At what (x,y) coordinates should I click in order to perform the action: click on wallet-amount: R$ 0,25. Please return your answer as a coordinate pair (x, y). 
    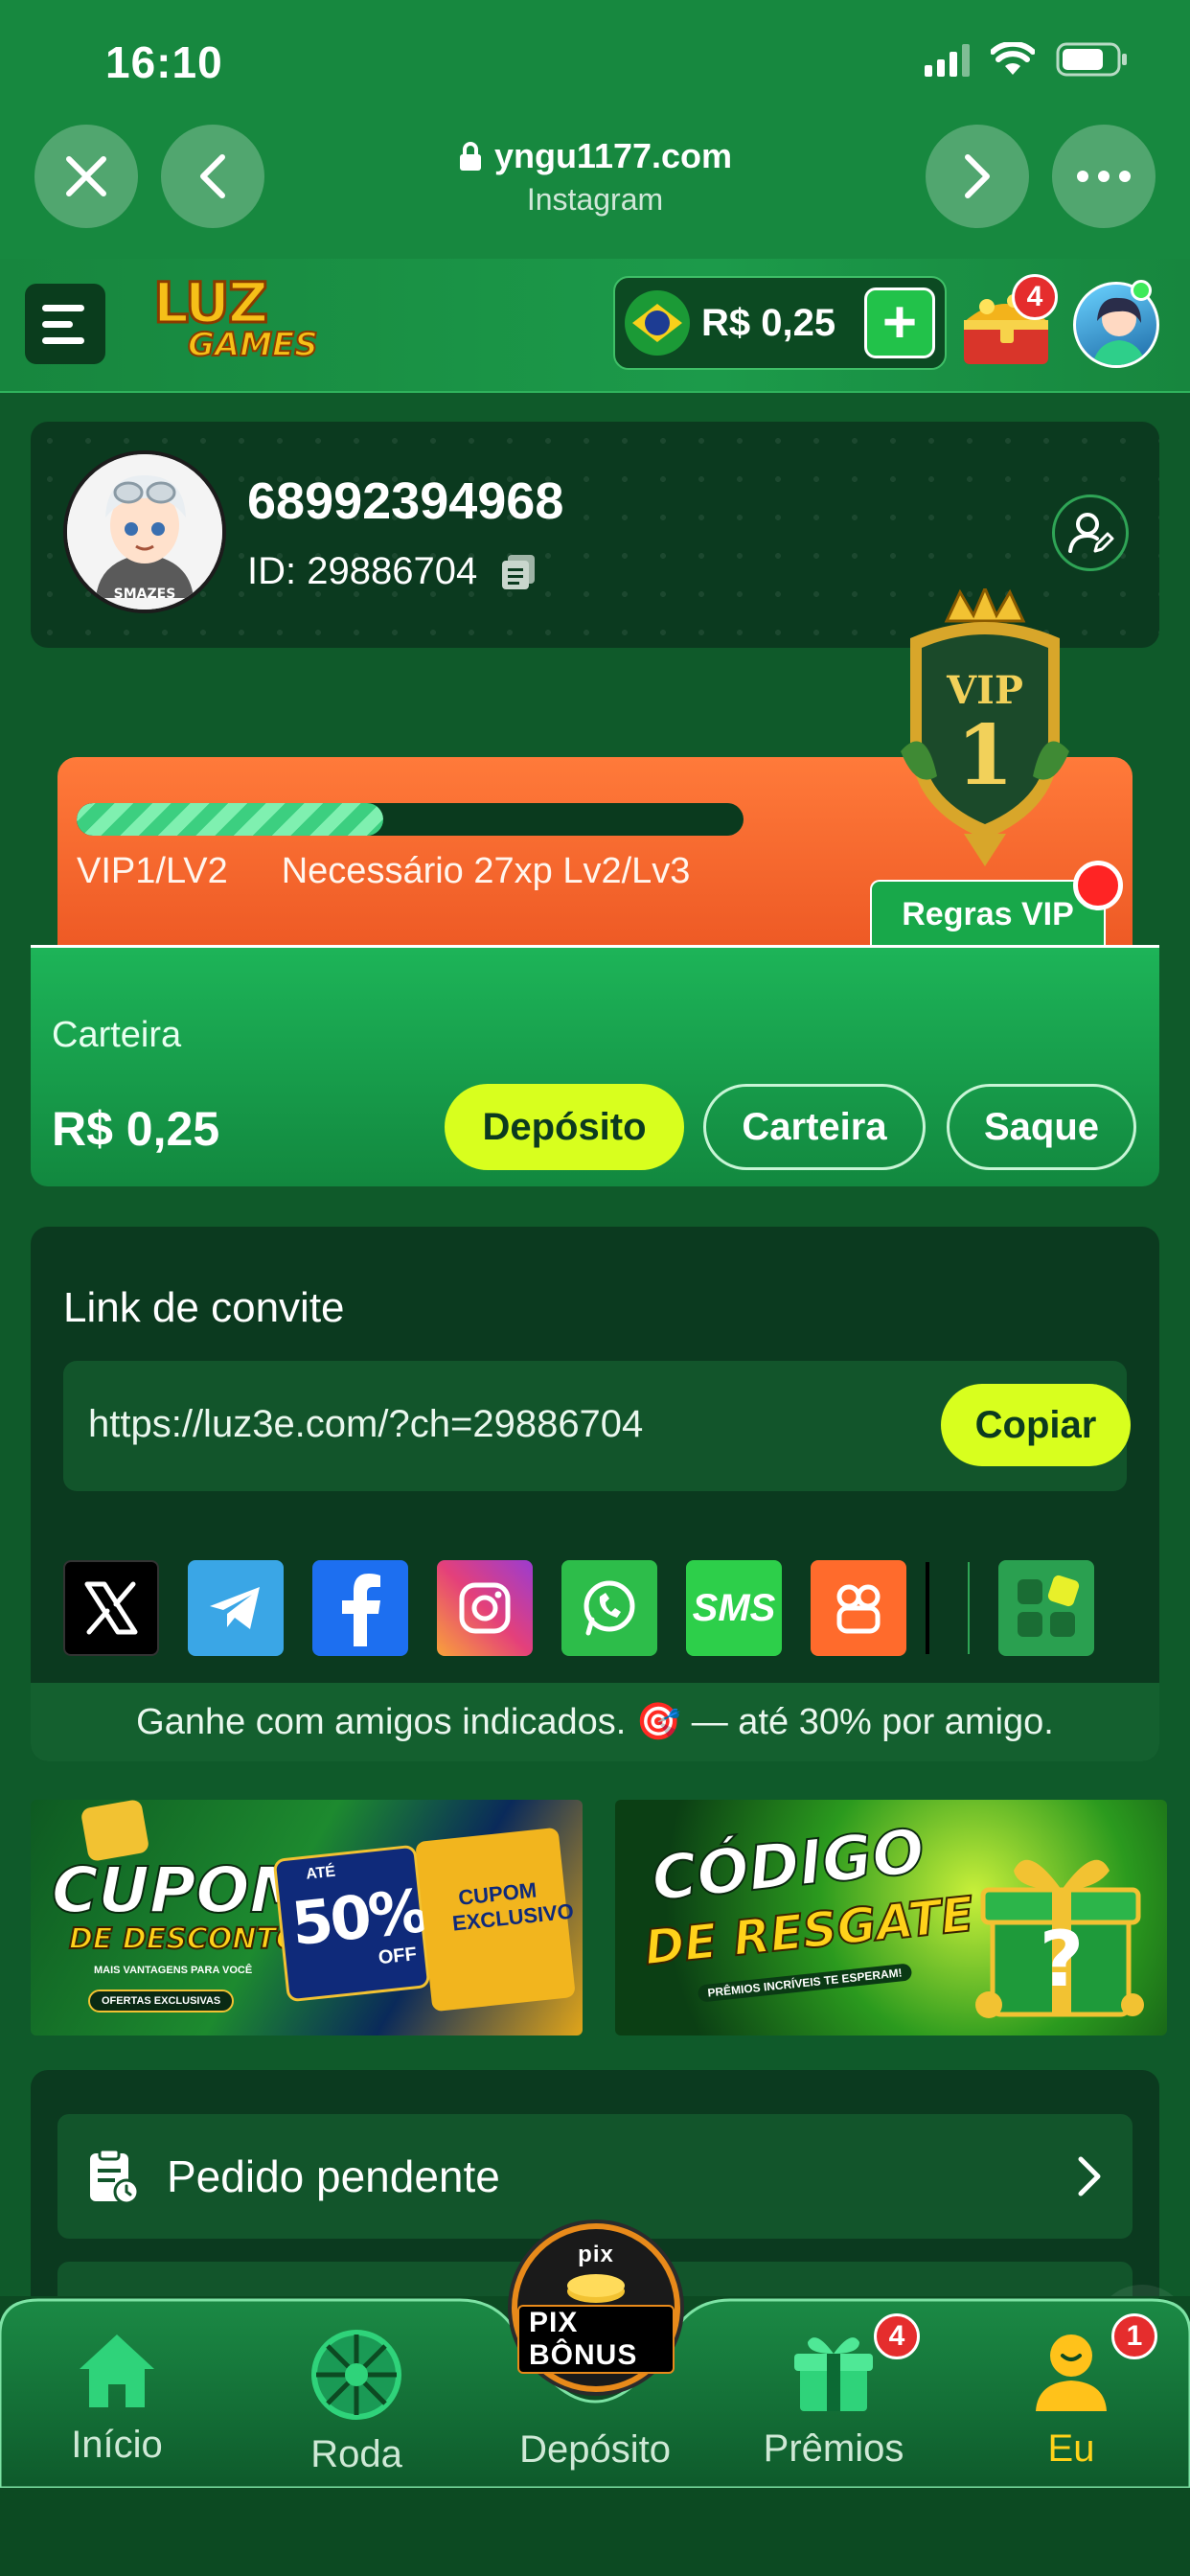
    Looking at the image, I should click on (136, 1129).